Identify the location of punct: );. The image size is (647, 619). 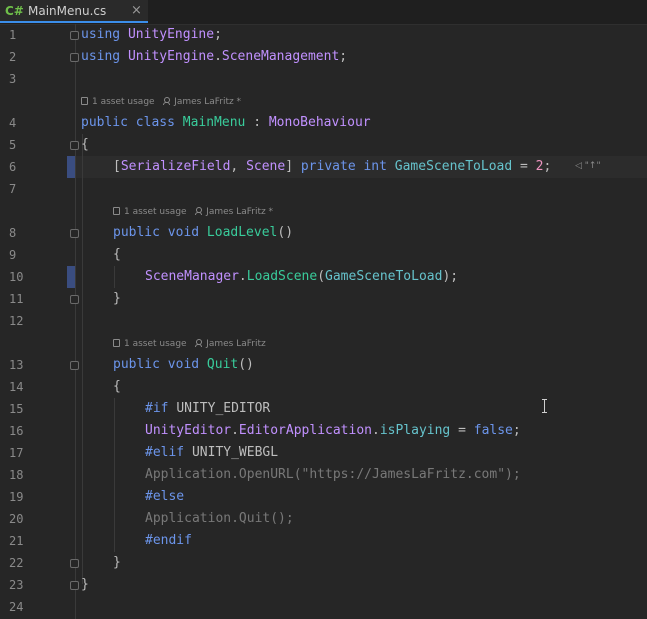
(450, 276).